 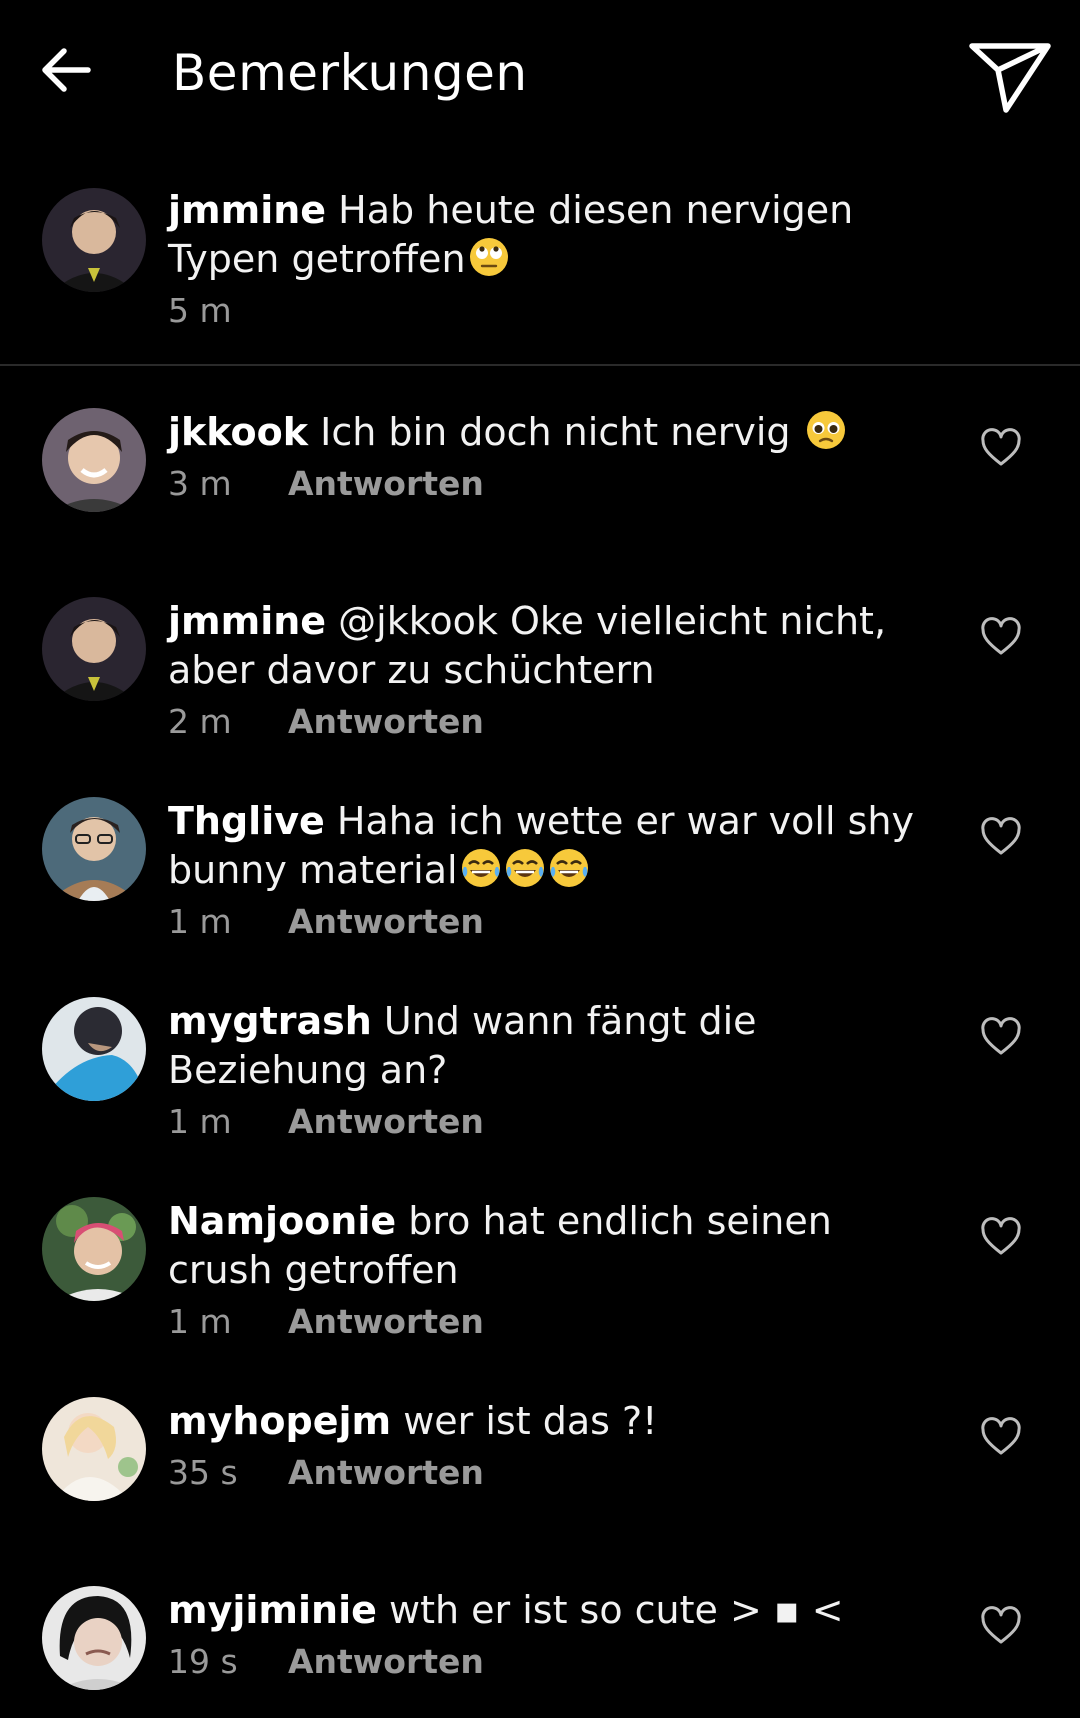 What do you see at coordinates (1010, 77) in the screenshot?
I see `paper-plane-icon` at bounding box center [1010, 77].